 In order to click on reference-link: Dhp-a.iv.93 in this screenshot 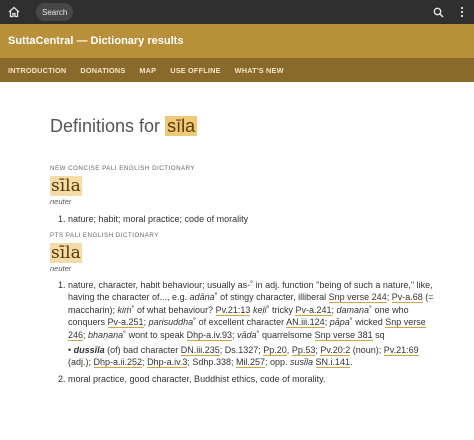, I will do `click(209, 335)`.